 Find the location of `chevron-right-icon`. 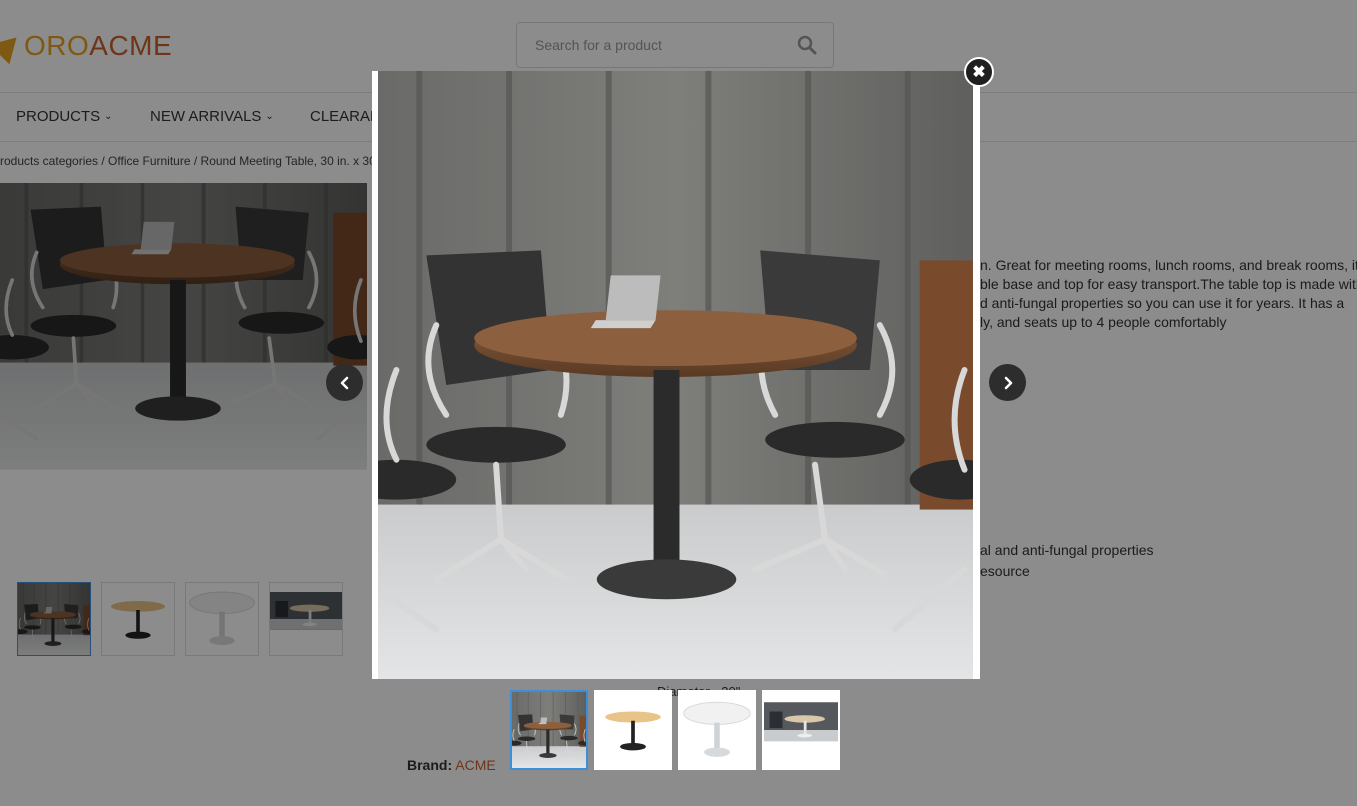

chevron-right-icon is located at coordinates (1008, 382).